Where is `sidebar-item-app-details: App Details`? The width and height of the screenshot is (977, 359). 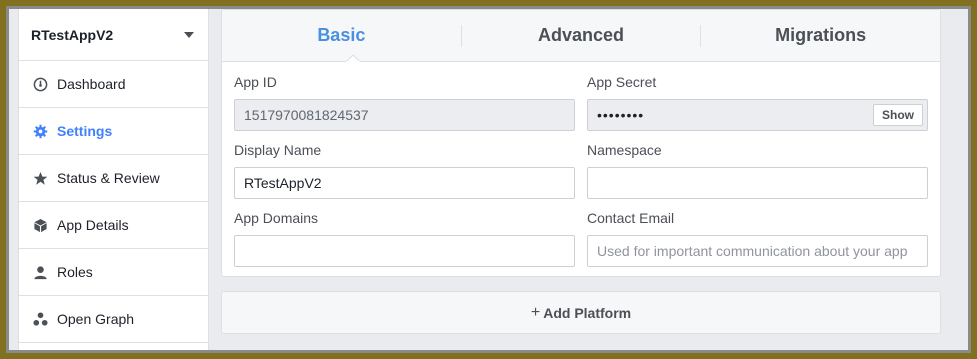
sidebar-item-app-details: App Details is located at coordinates (113, 225).